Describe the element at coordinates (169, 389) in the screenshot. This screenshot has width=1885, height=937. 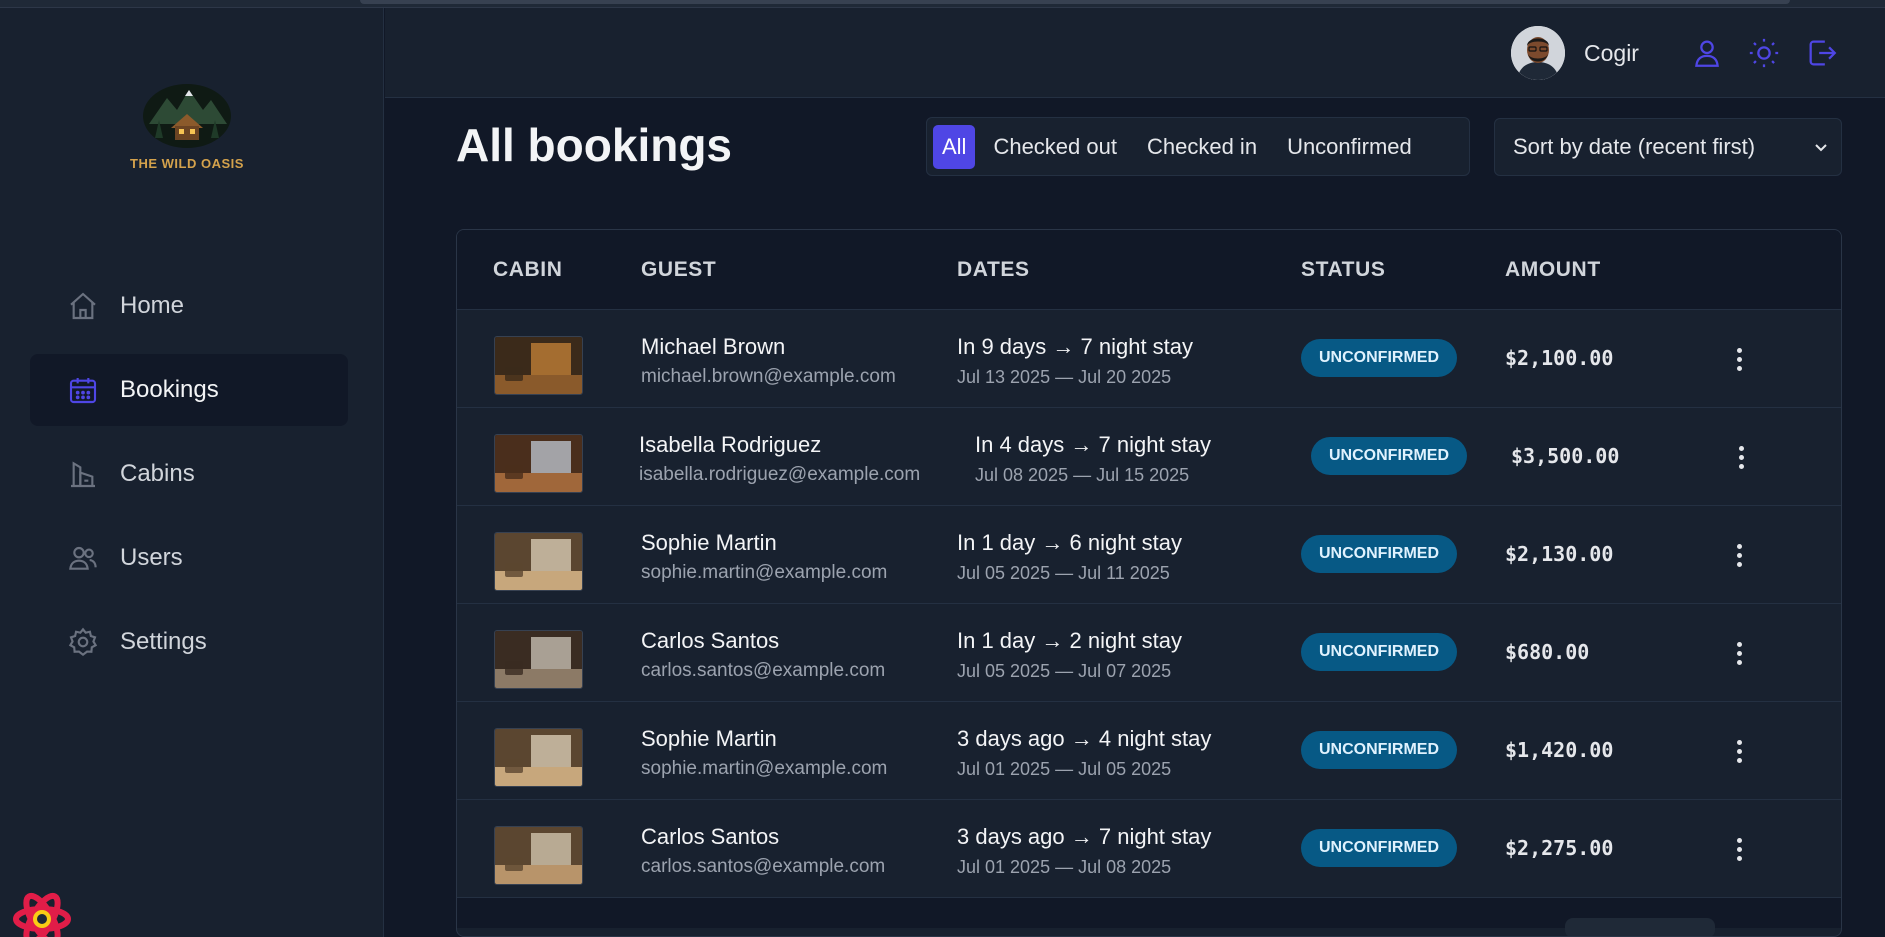
I see `sidebar-item-label: Bookings` at that location.